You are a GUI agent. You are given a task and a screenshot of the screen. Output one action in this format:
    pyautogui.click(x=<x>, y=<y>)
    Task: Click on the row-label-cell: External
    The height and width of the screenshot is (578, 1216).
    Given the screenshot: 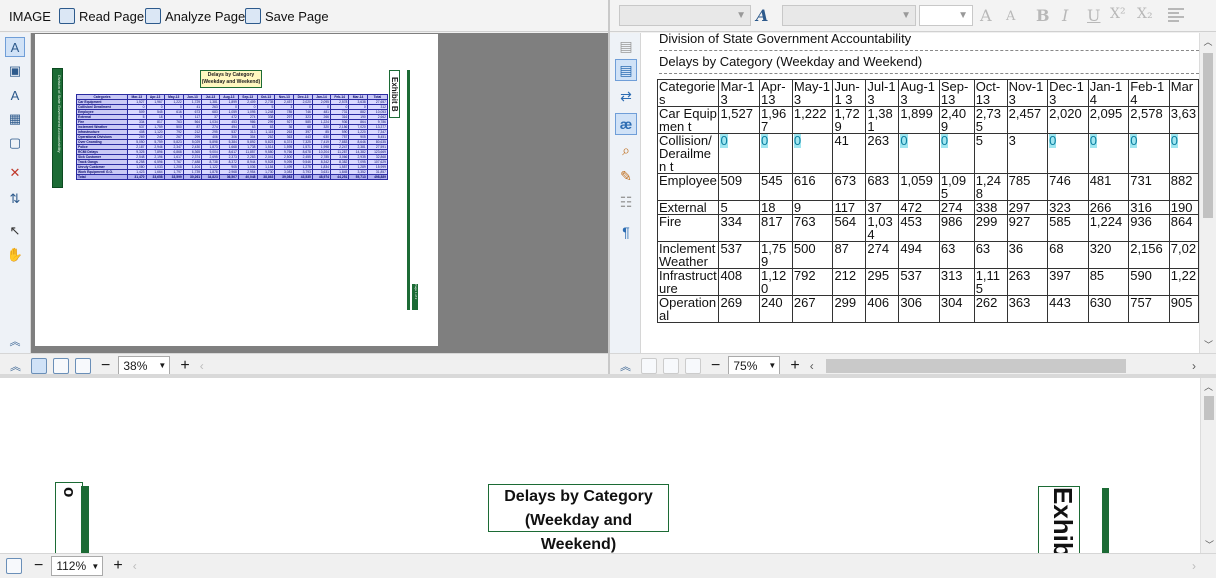 What is the action you would take?
    pyautogui.click(x=688, y=207)
    